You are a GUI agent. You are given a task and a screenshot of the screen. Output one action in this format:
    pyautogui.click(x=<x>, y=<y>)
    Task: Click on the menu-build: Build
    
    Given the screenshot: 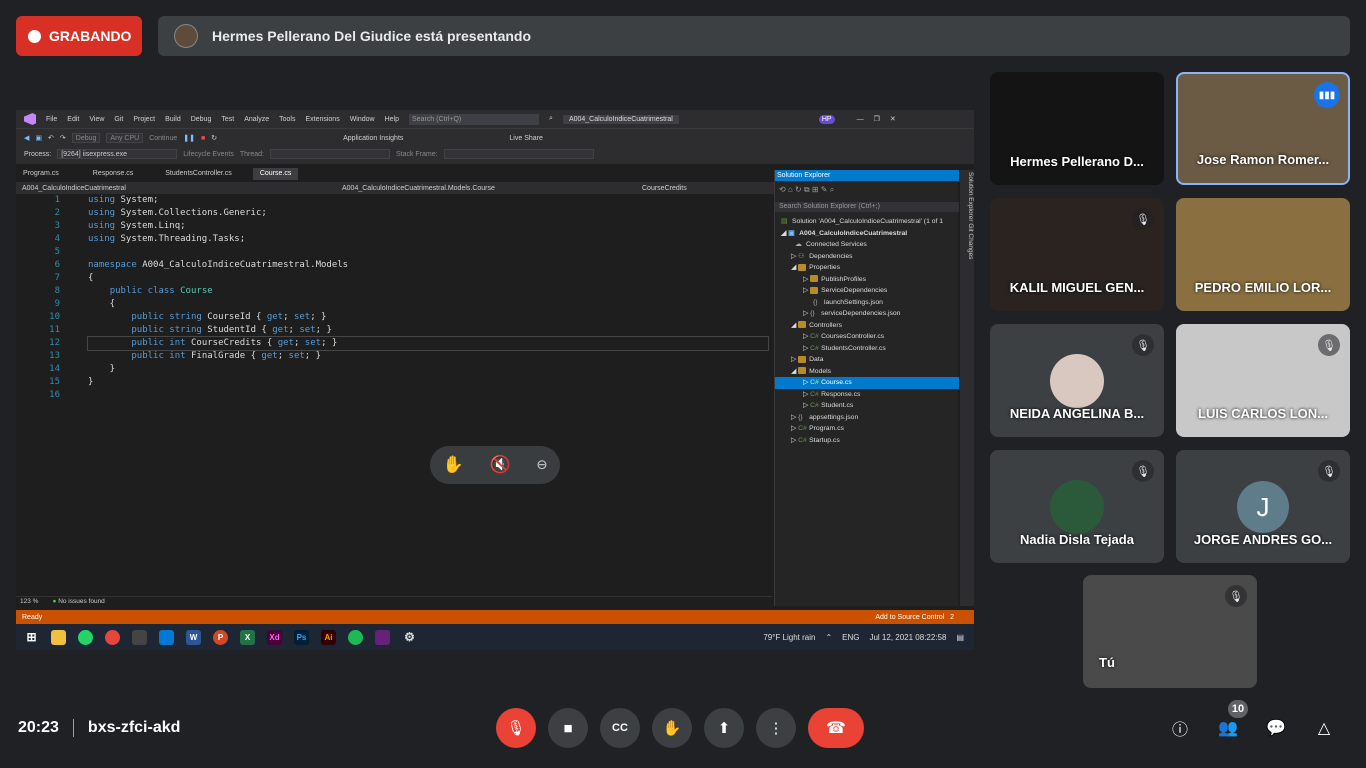 What is the action you would take?
    pyautogui.click(x=173, y=119)
    